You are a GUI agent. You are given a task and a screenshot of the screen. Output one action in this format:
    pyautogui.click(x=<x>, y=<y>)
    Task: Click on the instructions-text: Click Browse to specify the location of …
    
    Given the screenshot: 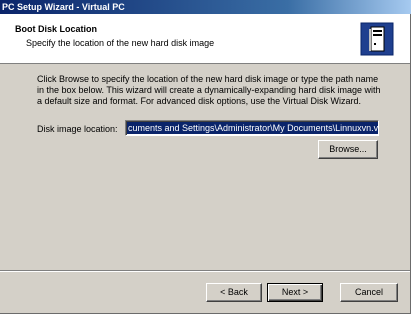 What is the action you would take?
    pyautogui.click(x=209, y=90)
    